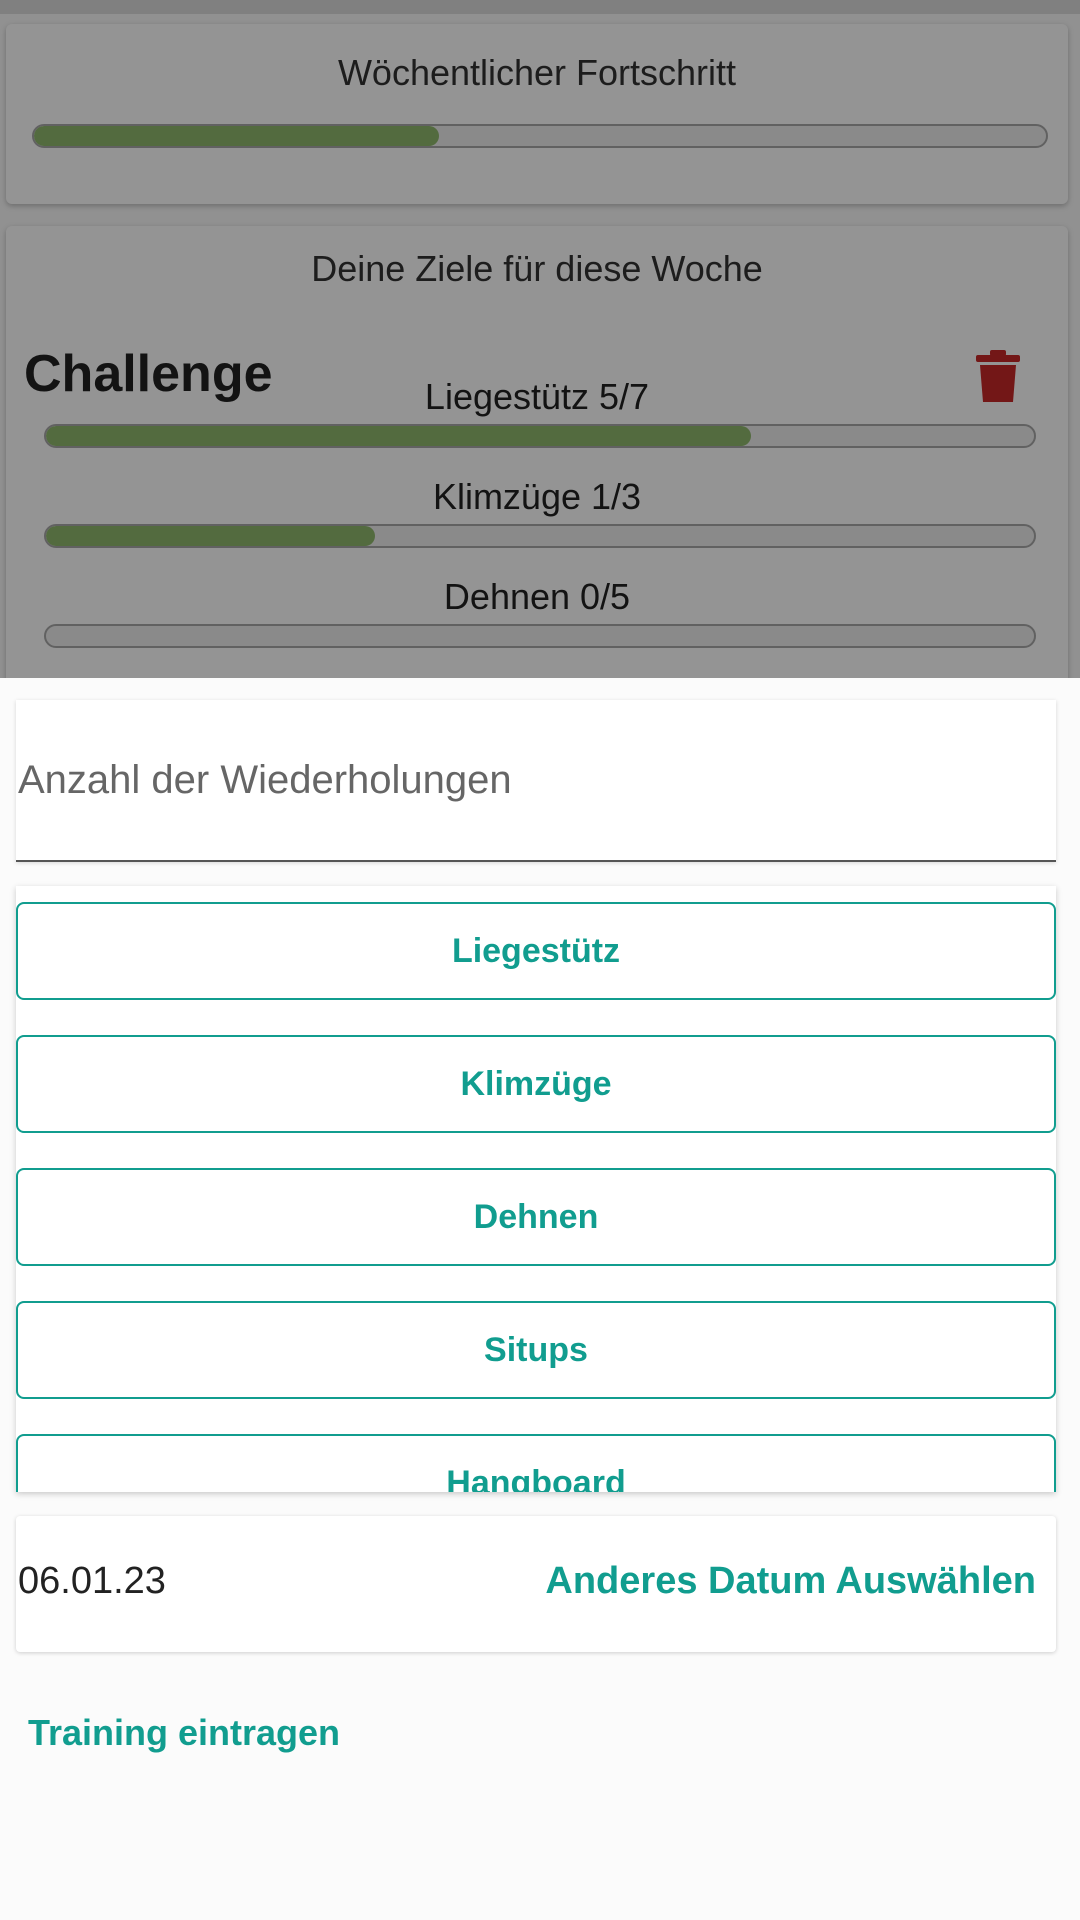  What do you see at coordinates (536, 1350) in the screenshot?
I see `exercise-button-situps: Situps` at bounding box center [536, 1350].